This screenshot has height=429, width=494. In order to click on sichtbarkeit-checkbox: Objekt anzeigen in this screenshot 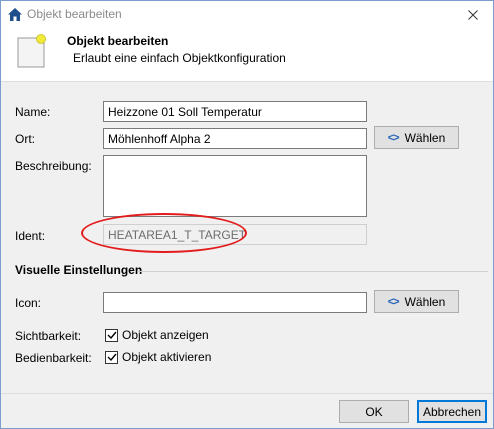, I will do `click(157, 335)`.